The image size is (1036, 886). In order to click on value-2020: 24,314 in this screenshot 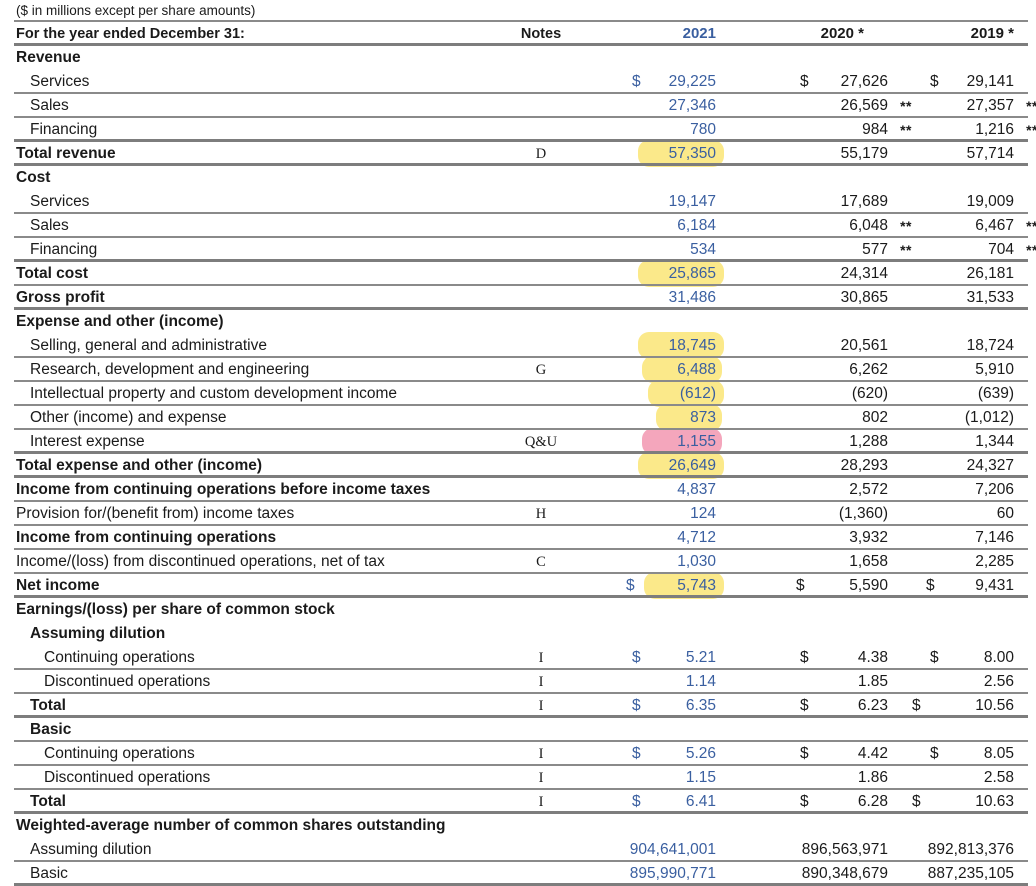, I will do `click(864, 273)`.